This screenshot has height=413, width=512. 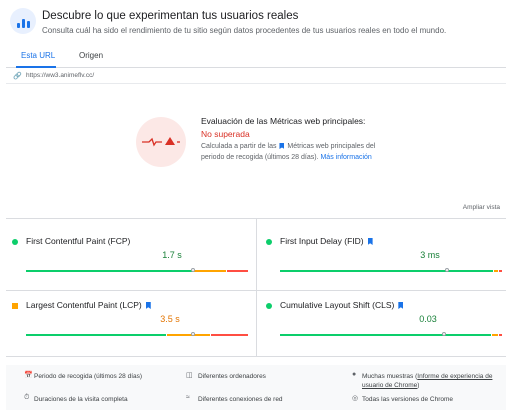 I want to click on link-icon: 🔗, so click(x=17, y=76).